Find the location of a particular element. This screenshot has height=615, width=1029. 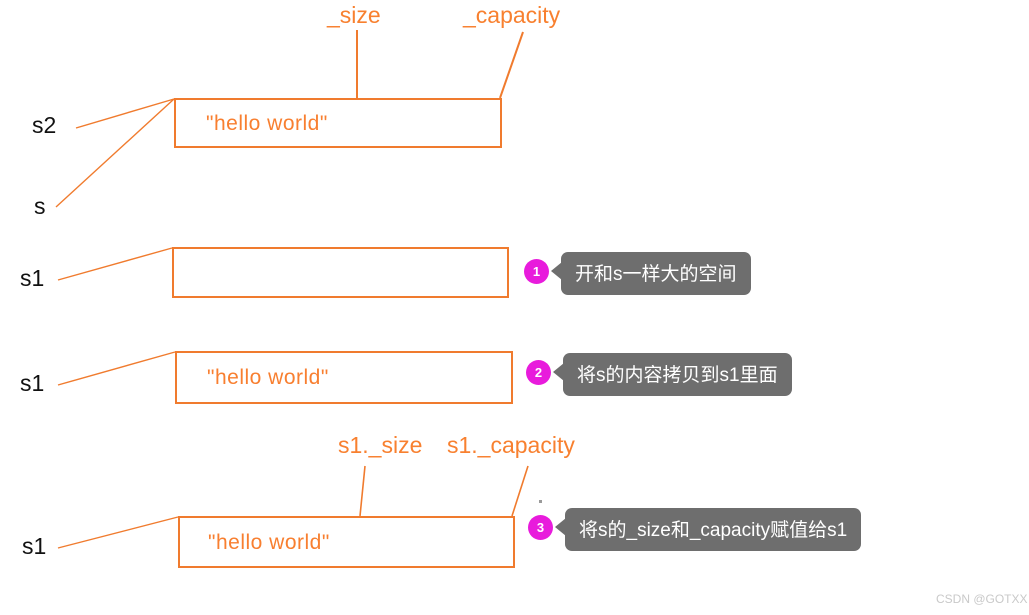

step-badge-2: 2 is located at coordinates (538, 372).